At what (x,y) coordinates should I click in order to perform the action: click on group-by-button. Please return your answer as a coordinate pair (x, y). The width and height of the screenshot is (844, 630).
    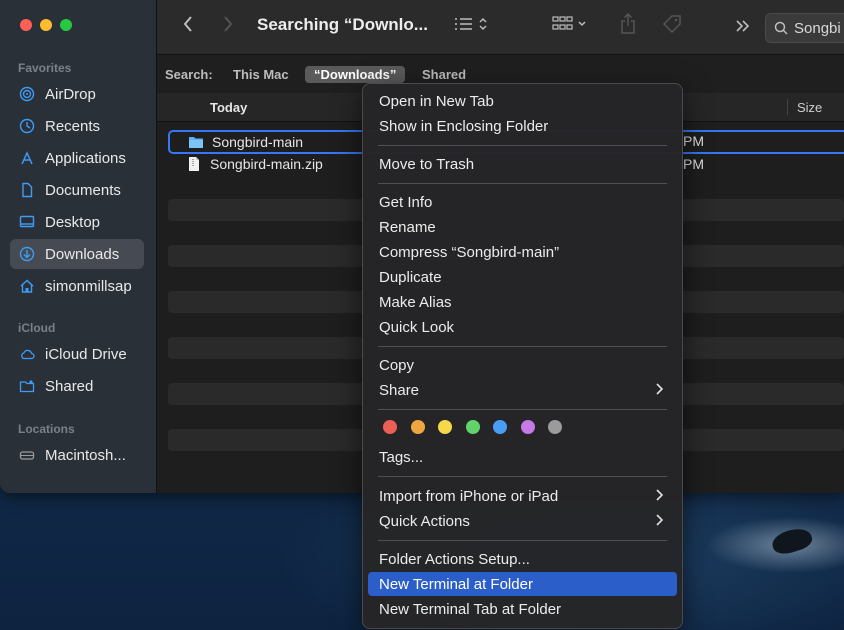
    Looking at the image, I should click on (572, 27).